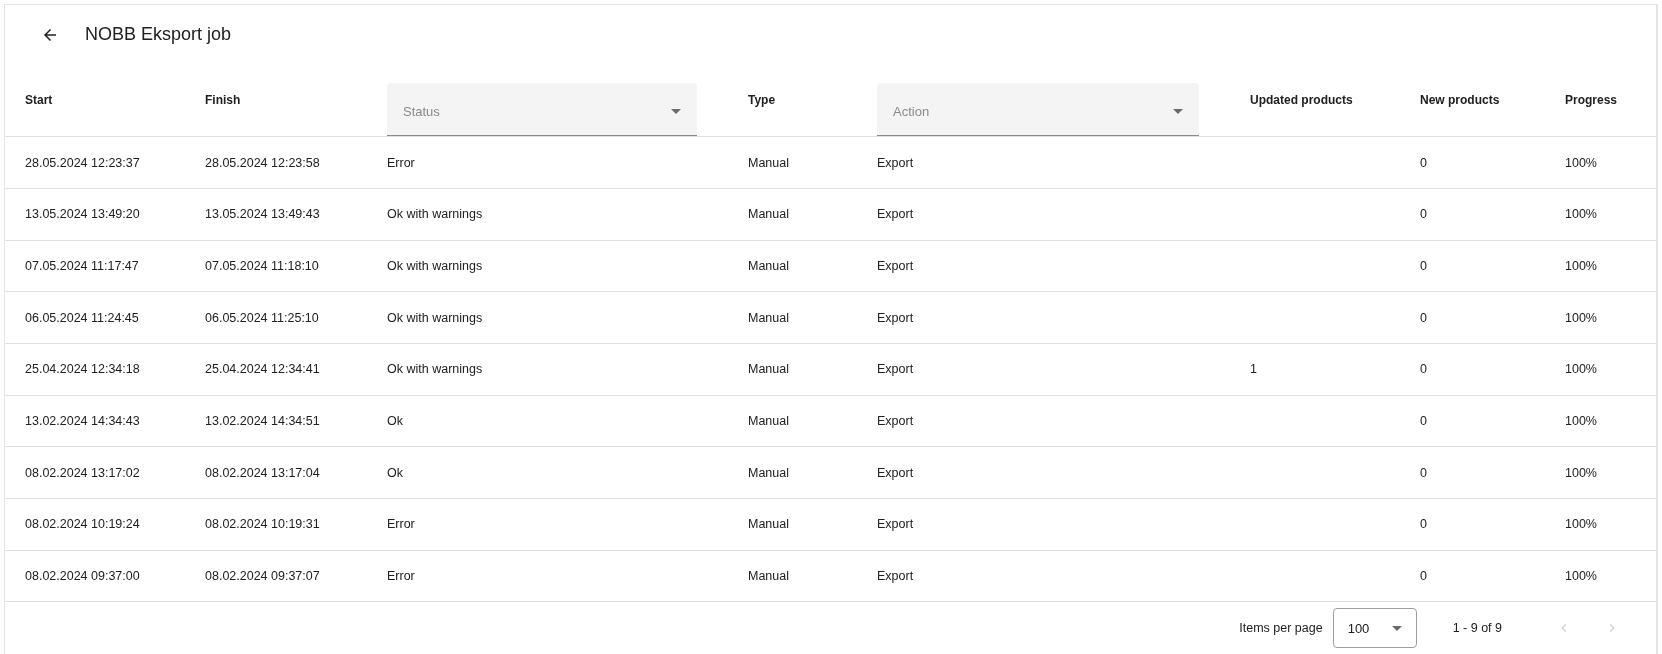  What do you see at coordinates (83, 162) in the screenshot?
I see `table-cell-text: 28.05.2024 12:23:37` at bounding box center [83, 162].